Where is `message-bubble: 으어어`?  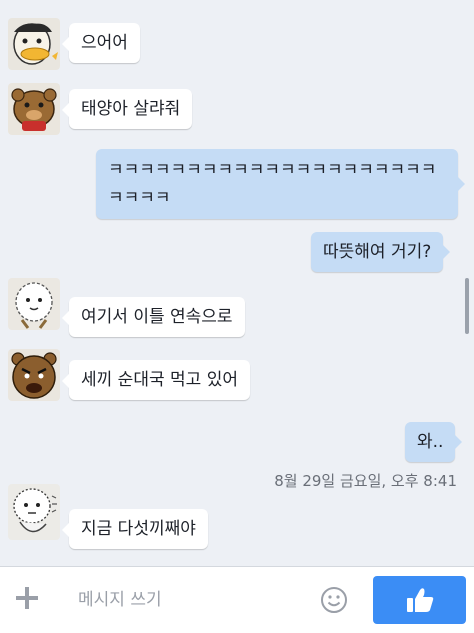
message-bubble: 으어어 is located at coordinates (101, 43).